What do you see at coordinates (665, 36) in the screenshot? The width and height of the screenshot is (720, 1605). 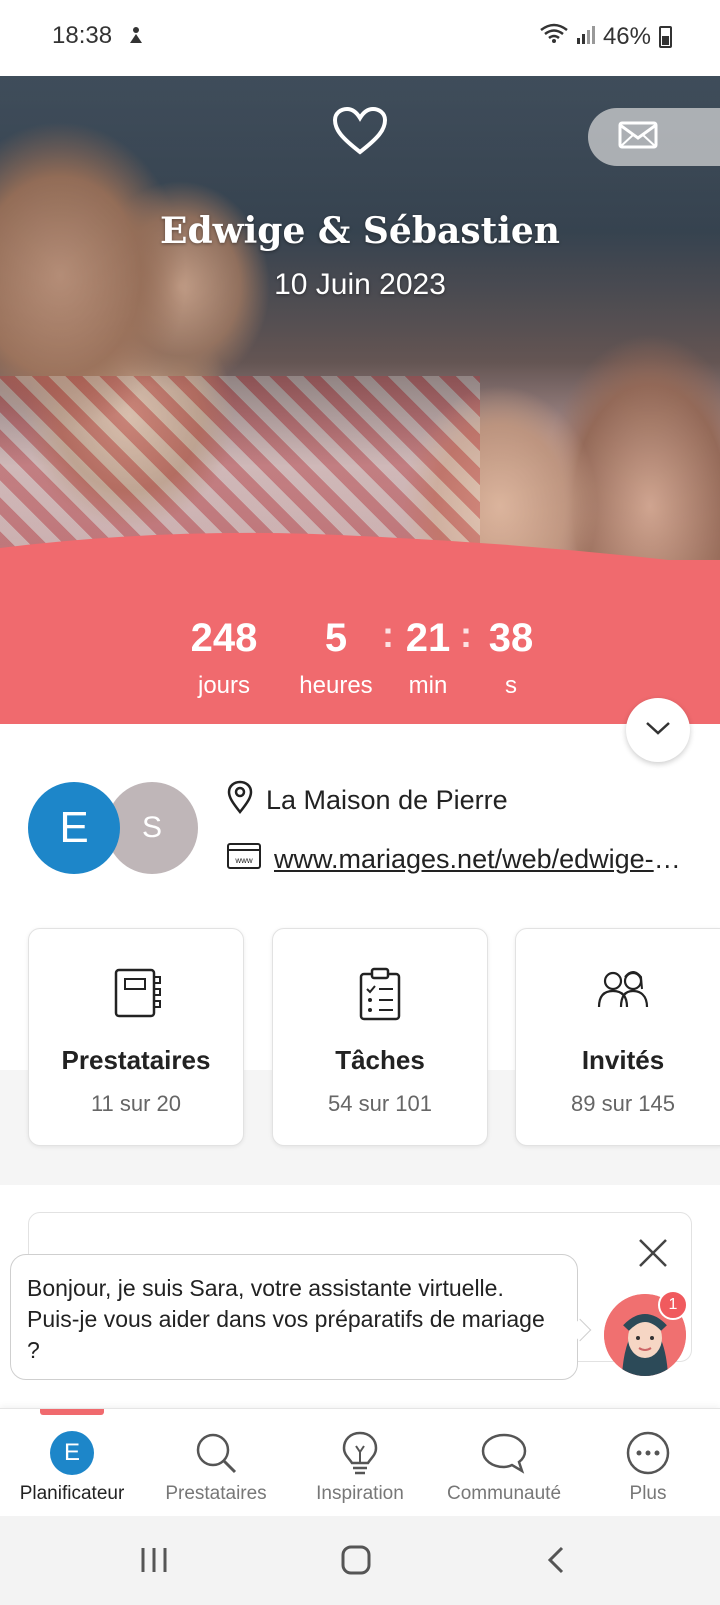 I see `battery-icon` at bounding box center [665, 36].